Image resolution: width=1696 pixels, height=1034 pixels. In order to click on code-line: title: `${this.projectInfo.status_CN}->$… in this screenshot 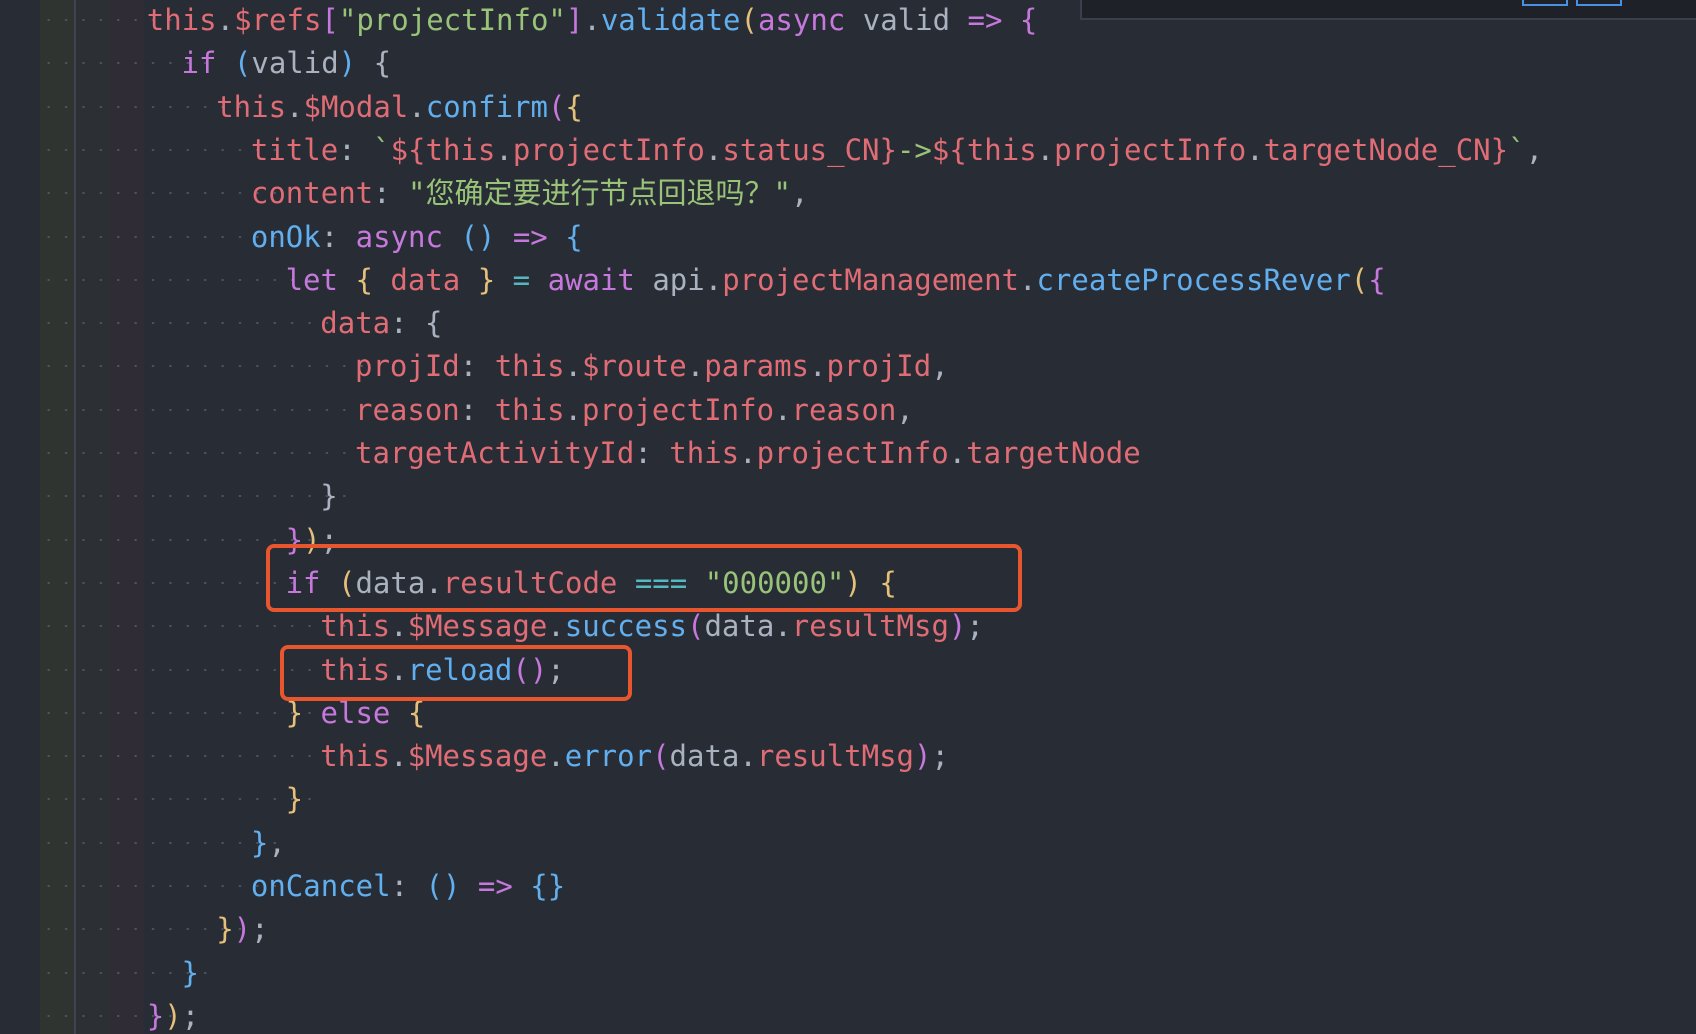, I will do `click(848, 150)`.